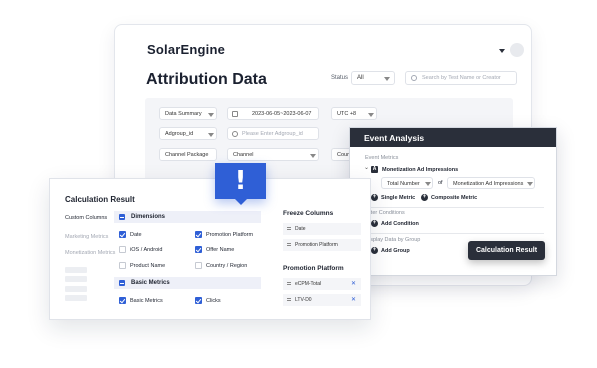 This screenshot has height=368, width=597. Describe the element at coordinates (148, 265) in the screenshot. I see `checkbox-label: Product Name` at that location.